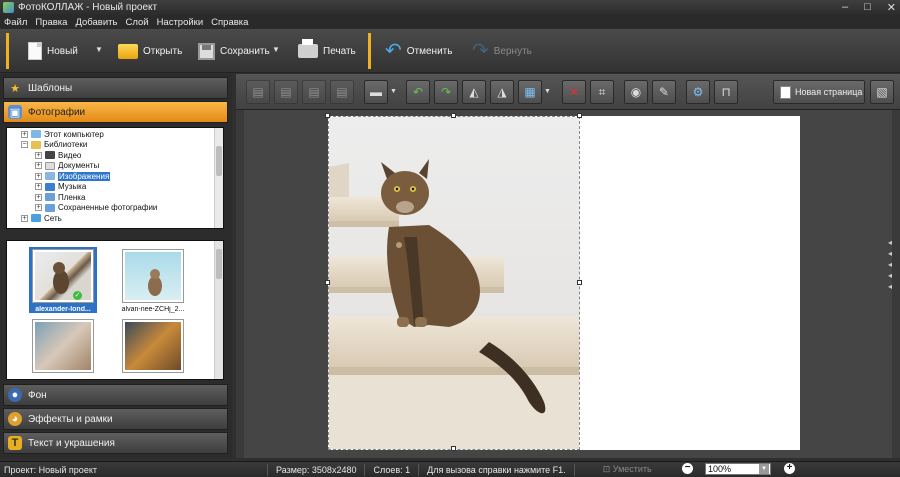 This screenshot has height=477, width=900. I want to click on rotate-left-icon: ↶, so click(418, 92).